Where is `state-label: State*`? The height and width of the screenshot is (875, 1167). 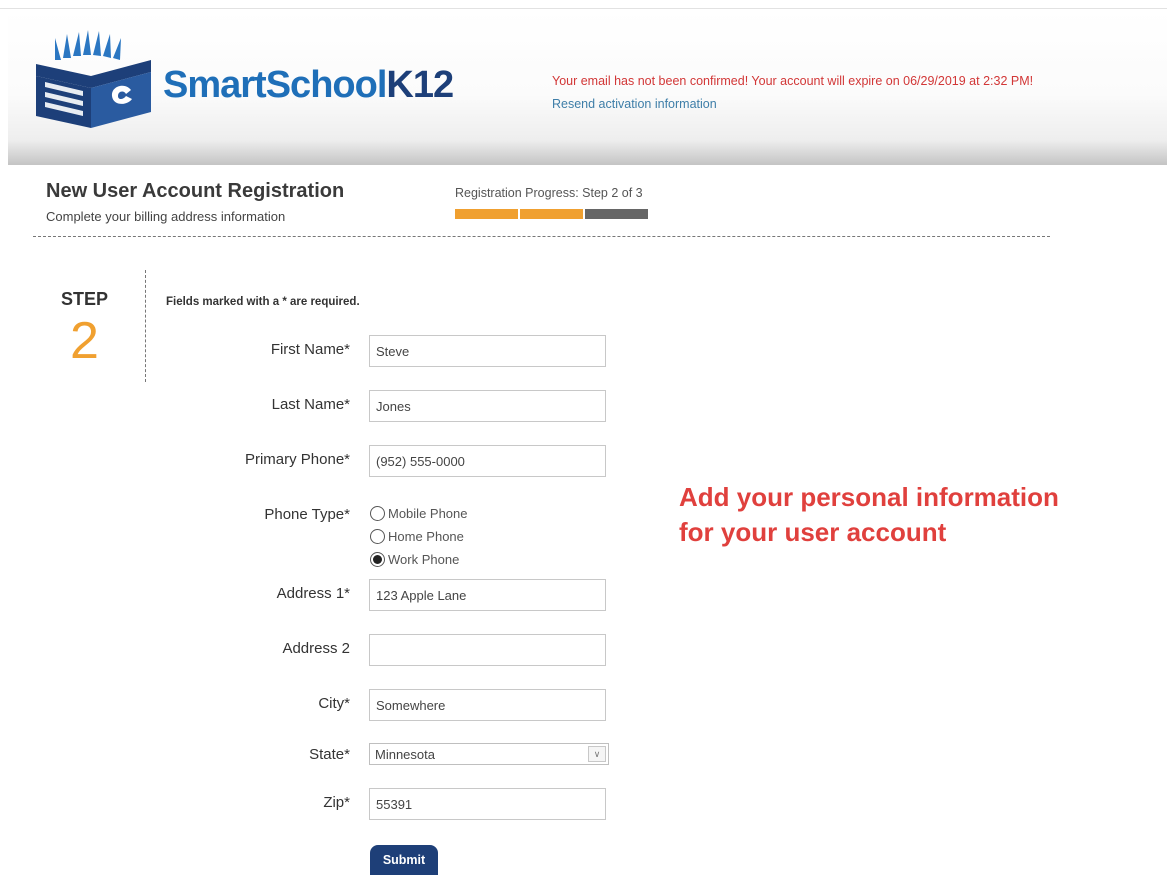 state-label: State* is located at coordinates (329, 754).